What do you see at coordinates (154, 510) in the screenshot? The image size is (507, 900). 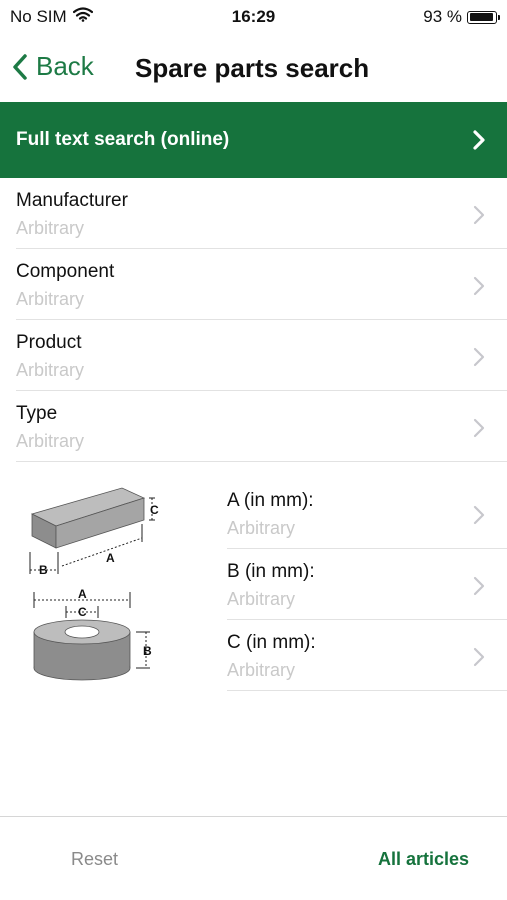 I see `block-label-c: C` at bounding box center [154, 510].